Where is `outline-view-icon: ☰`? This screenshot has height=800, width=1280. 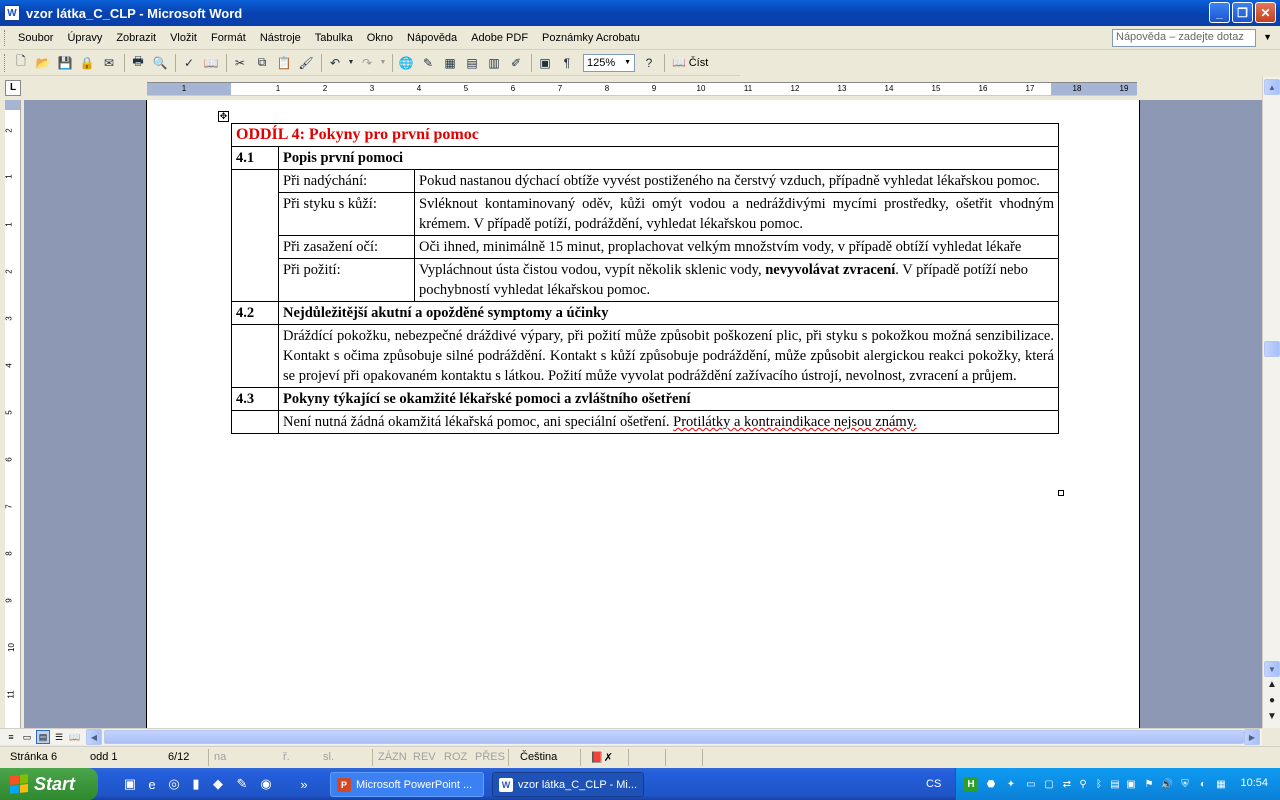 outline-view-icon: ☰ is located at coordinates (59, 737).